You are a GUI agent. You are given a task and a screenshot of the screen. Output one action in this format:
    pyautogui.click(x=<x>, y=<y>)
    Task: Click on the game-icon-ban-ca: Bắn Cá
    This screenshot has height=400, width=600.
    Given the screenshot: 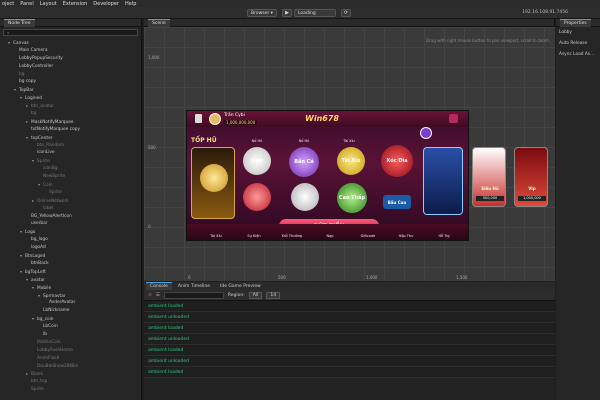 What is the action you would take?
    pyautogui.click(x=304, y=162)
    